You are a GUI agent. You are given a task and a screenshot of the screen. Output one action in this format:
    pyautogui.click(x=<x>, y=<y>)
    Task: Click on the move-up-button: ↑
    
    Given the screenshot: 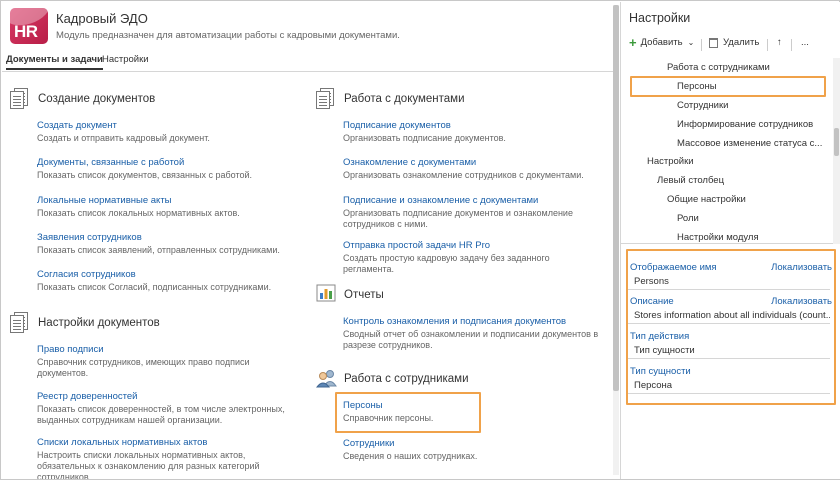 What is the action you would take?
    pyautogui.click(x=779, y=42)
    